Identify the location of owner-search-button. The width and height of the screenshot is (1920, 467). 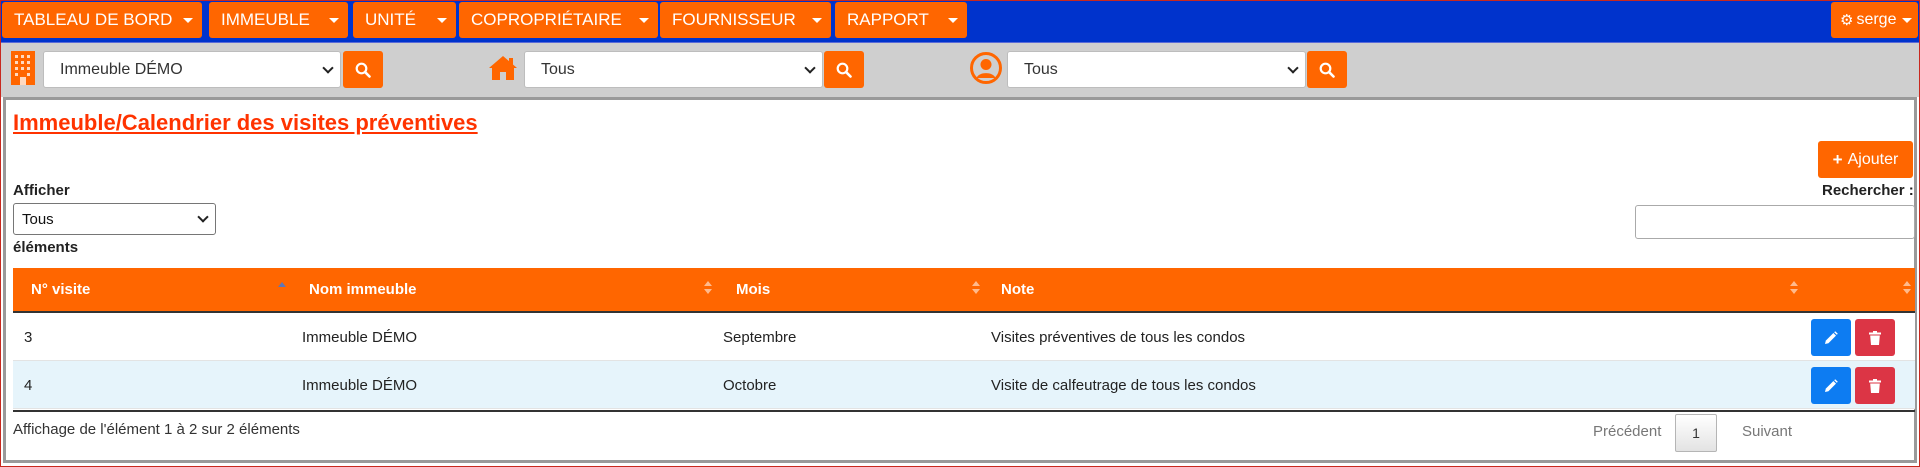
(1327, 69).